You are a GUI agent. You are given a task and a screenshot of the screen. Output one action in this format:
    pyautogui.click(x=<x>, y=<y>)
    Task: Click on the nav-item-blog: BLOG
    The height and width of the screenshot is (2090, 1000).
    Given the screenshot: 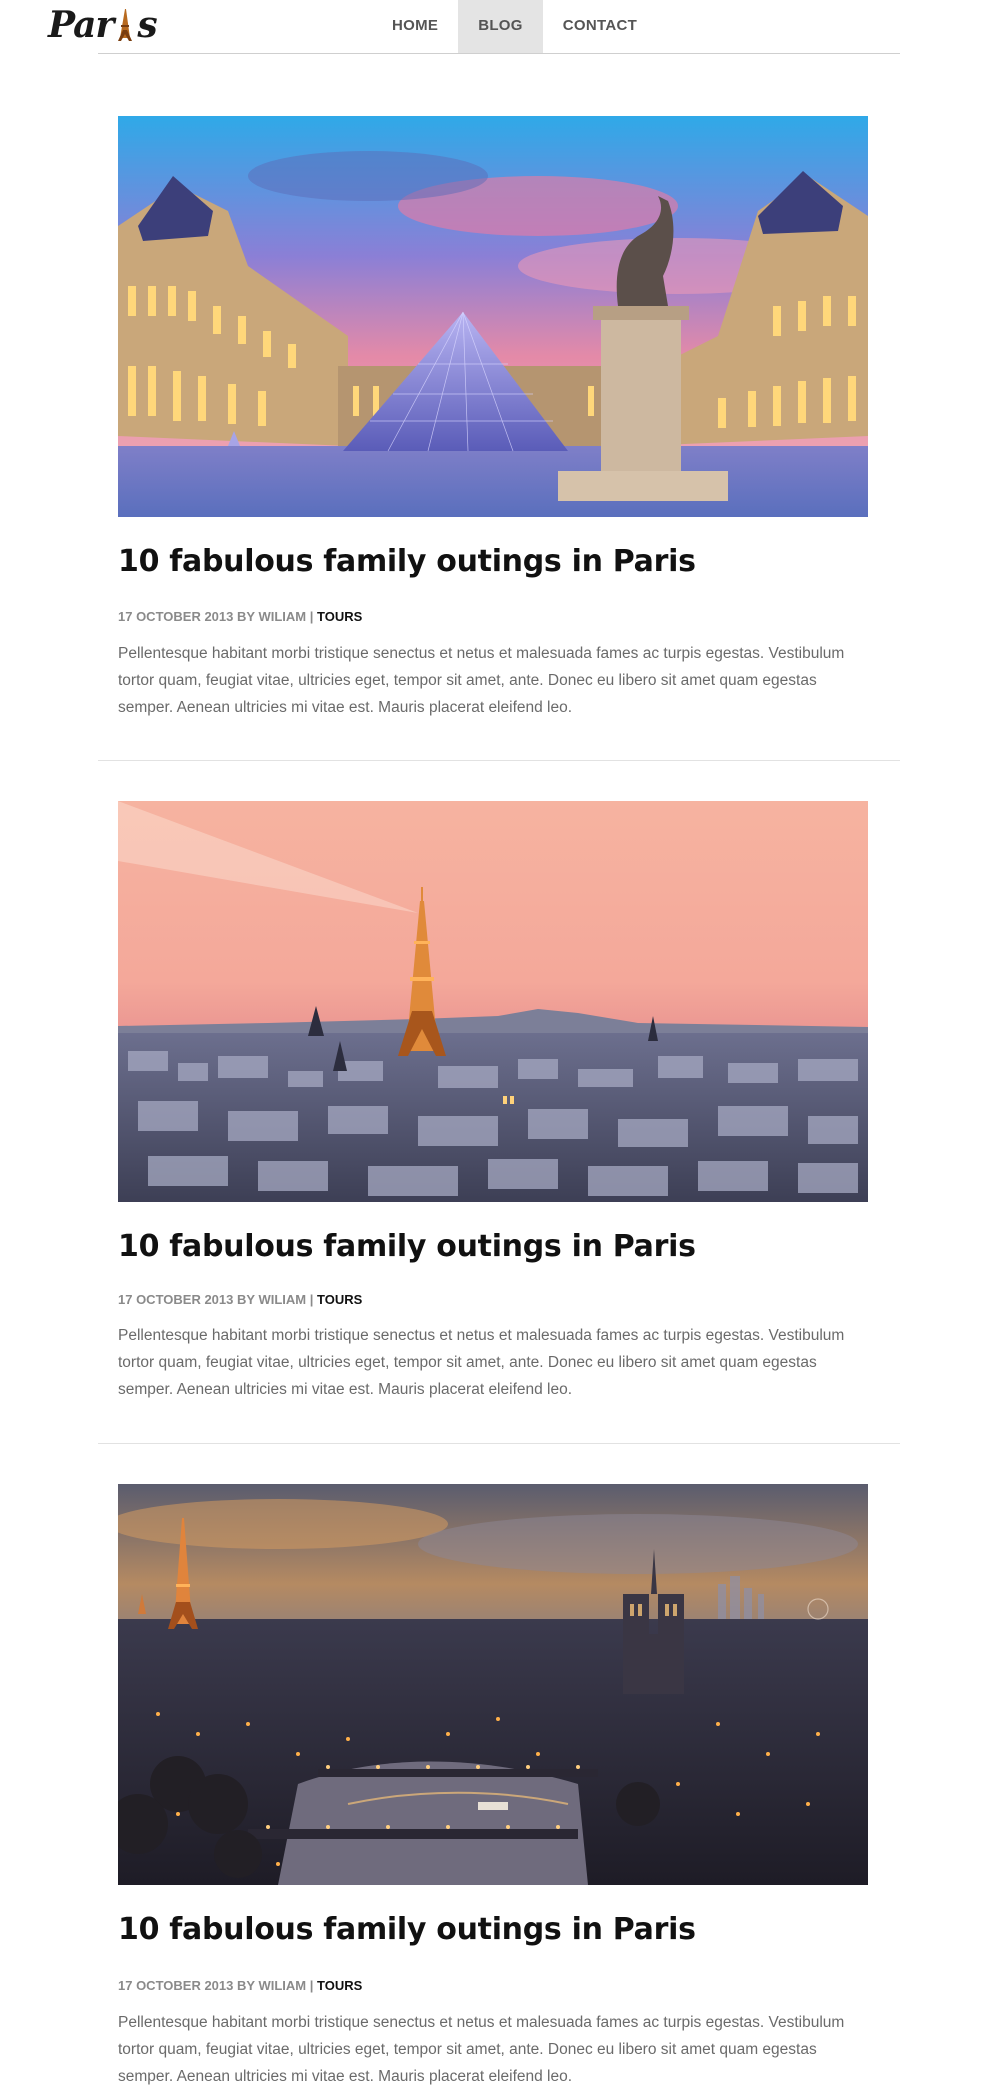 What is the action you would take?
    pyautogui.click(x=500, y=26)
    